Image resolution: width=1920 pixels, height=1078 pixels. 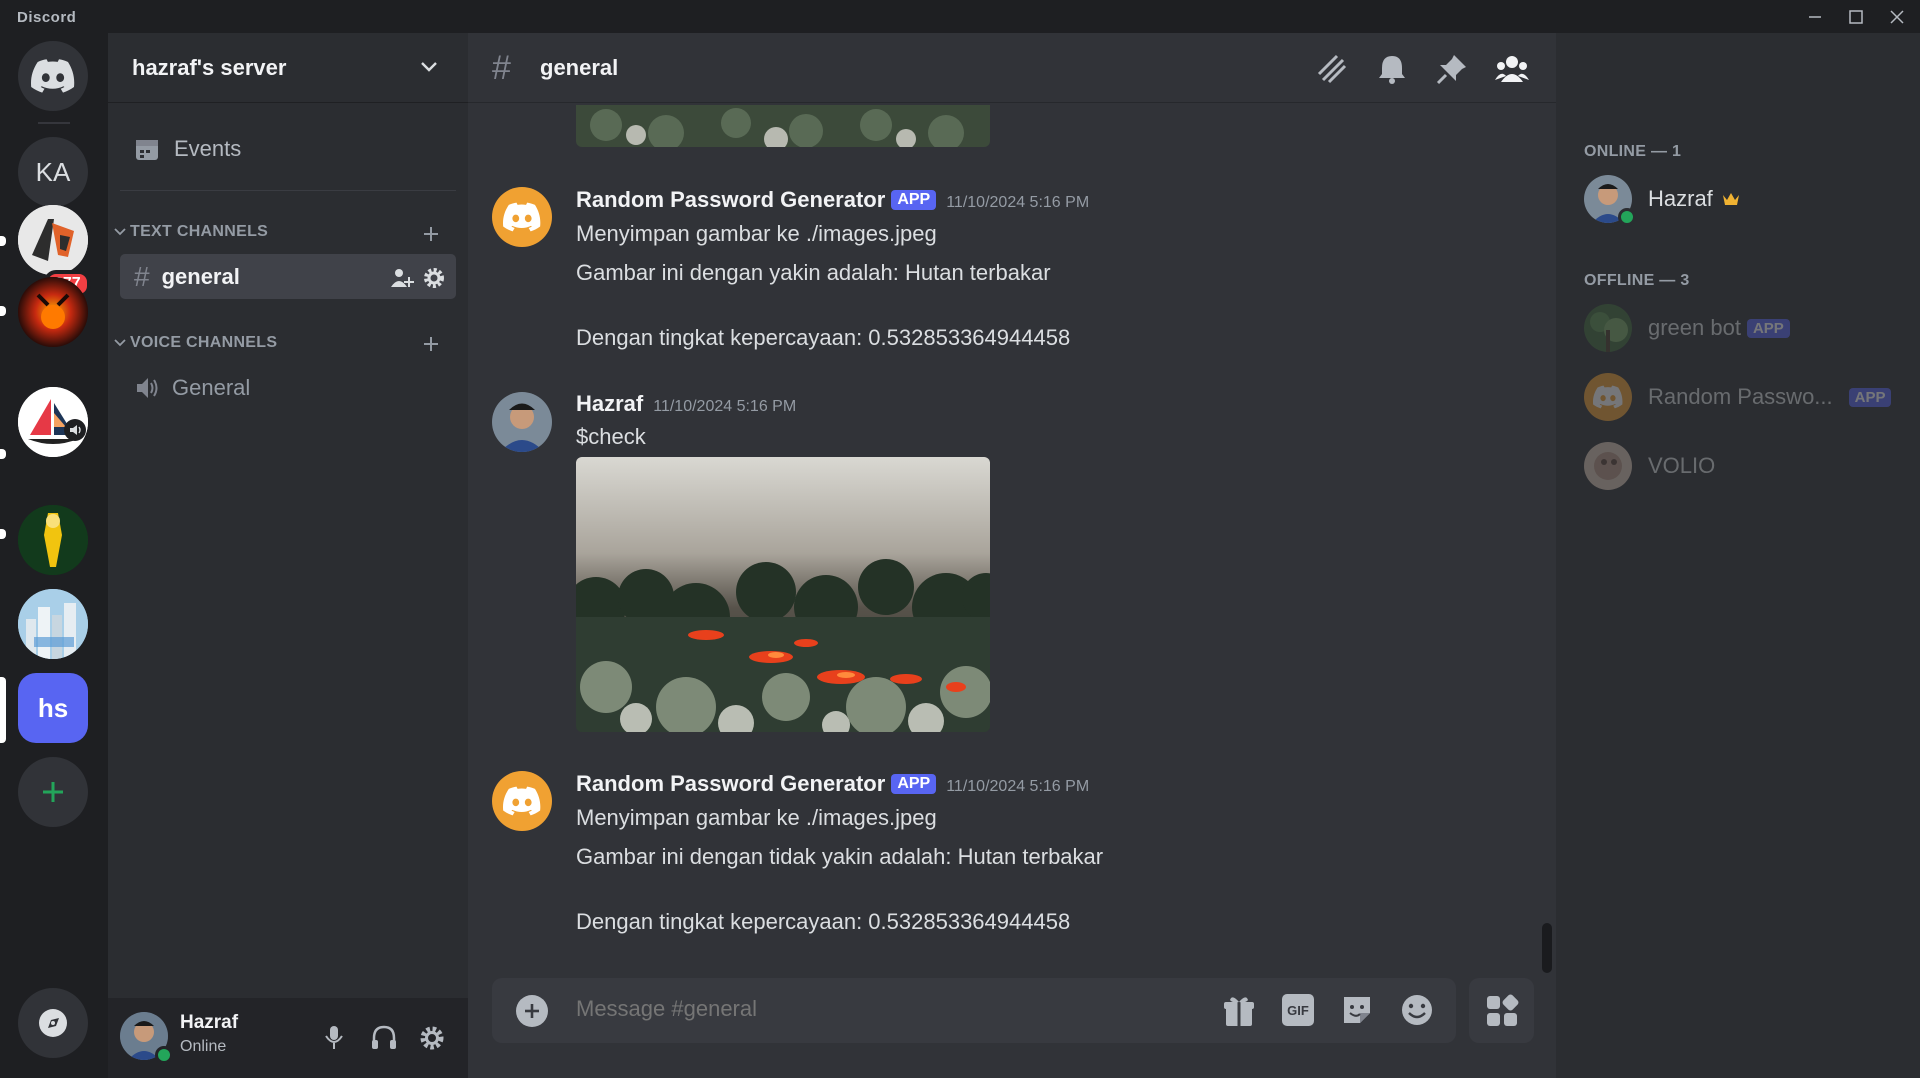 I want to click on user-avatar, so click(x=522, y=422).